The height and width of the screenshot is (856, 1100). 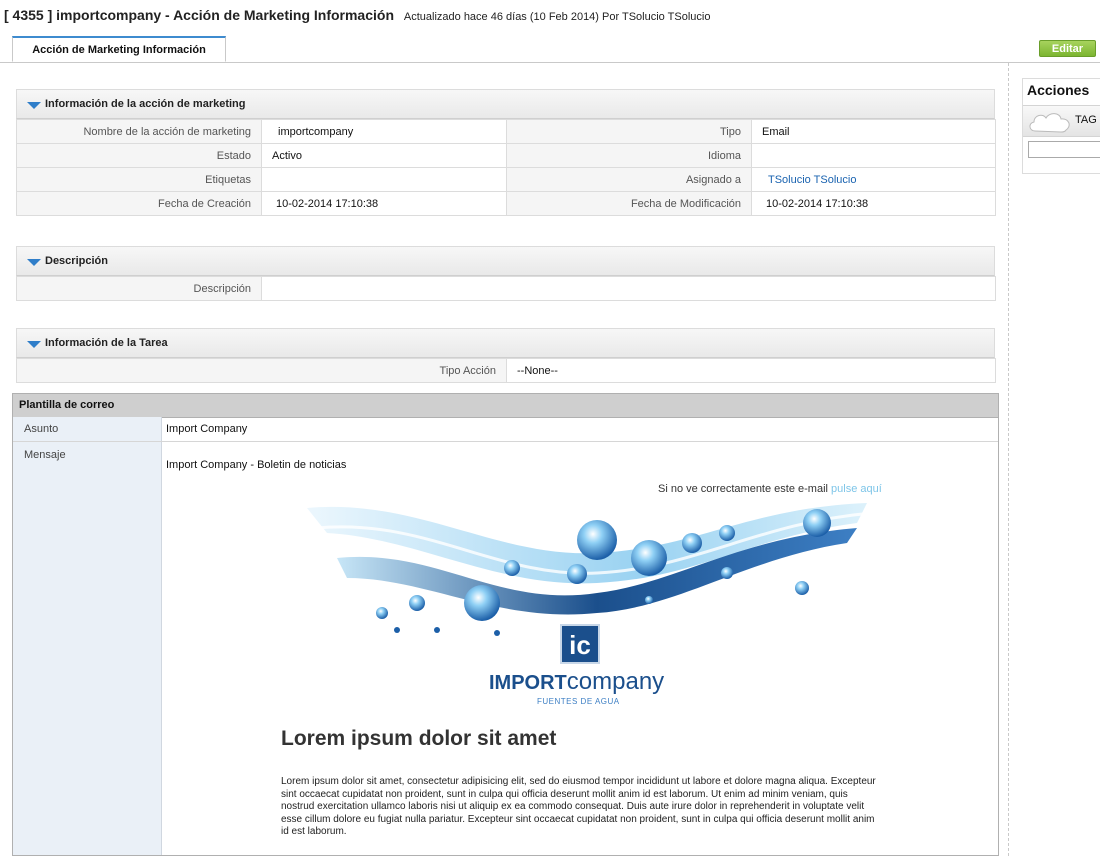 What do you see at coordinates (139, 155) in the screenshot?
I see `field-label: Estado` at bounding box center [139, 155].